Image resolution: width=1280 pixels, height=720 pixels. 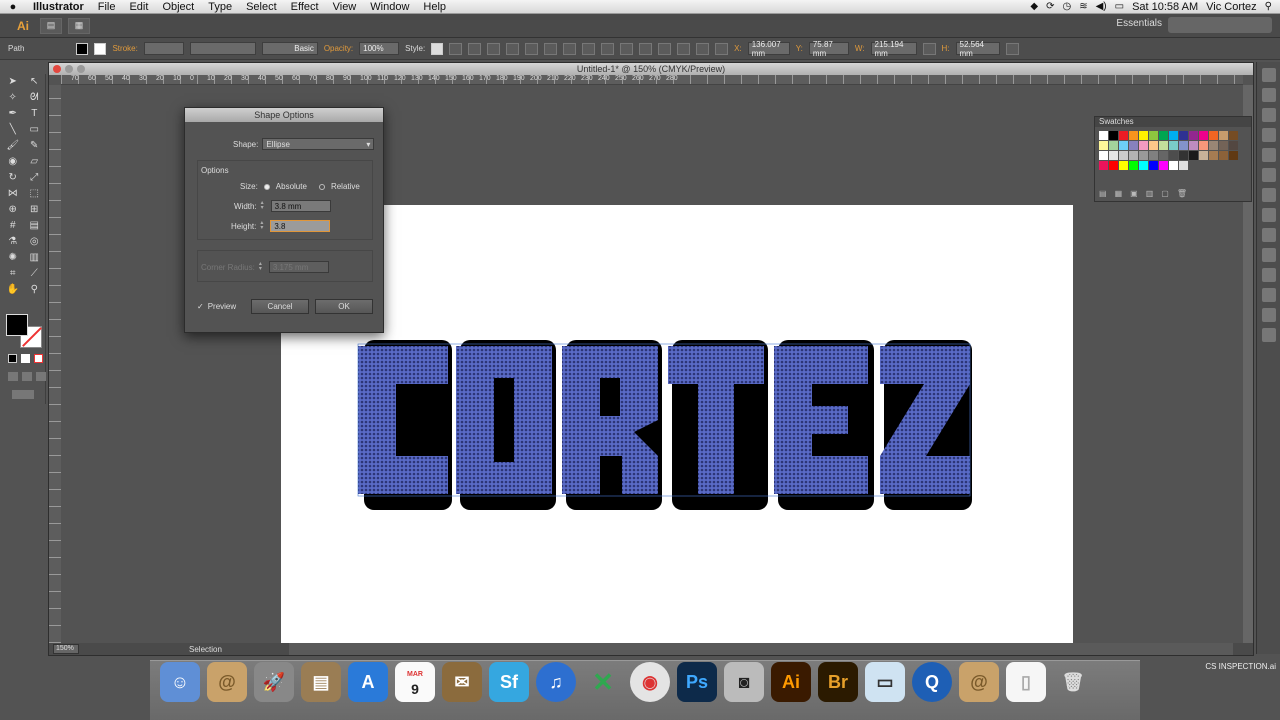 I want to click on brush-field: Basic, so click(x=289, y=48).